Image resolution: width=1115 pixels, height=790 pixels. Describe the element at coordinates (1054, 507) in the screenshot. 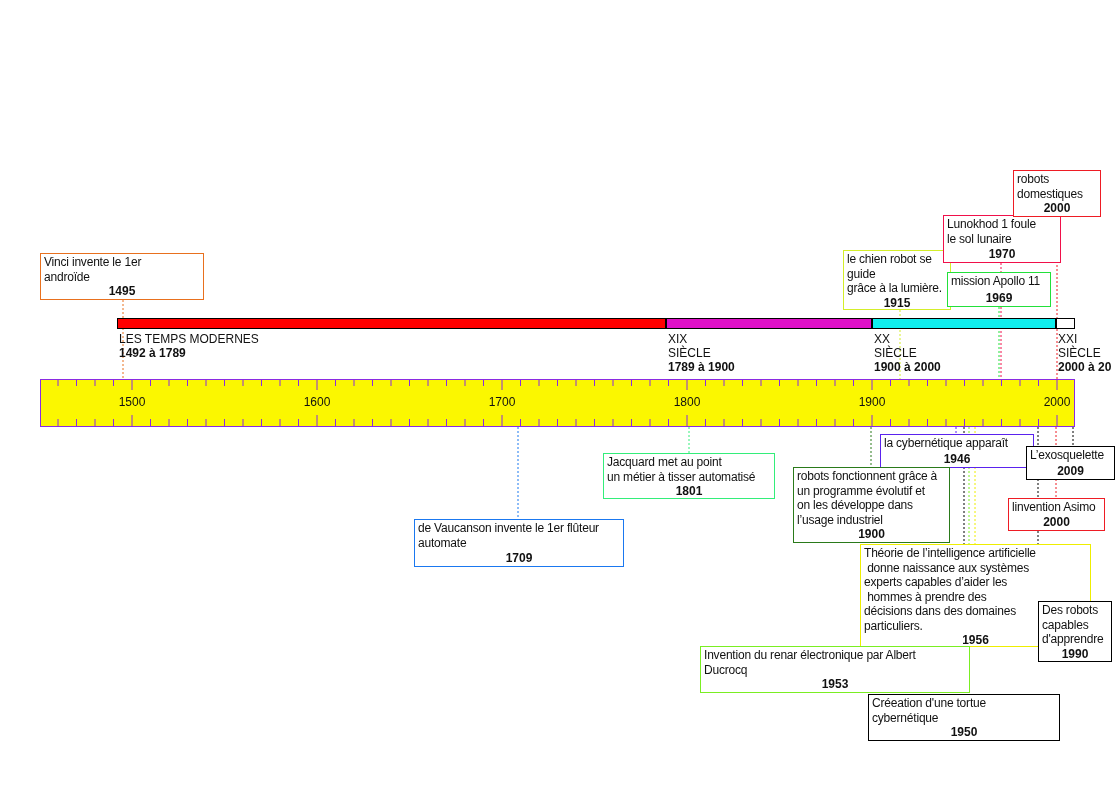

I see `event-text: linvention Asimo` at that location.